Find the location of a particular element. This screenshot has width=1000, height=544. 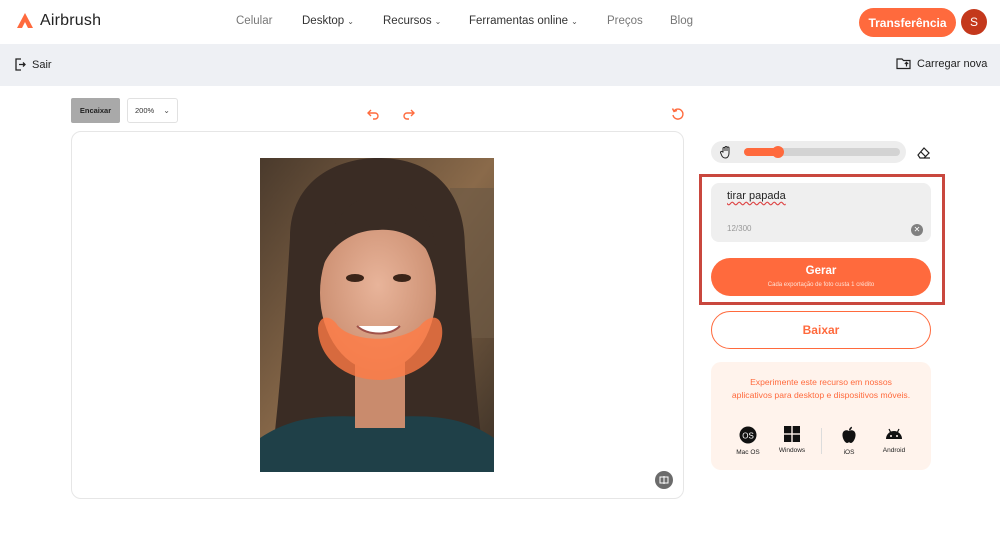

prompt-input-value: tirar papada is located at coordinates (756, 196).